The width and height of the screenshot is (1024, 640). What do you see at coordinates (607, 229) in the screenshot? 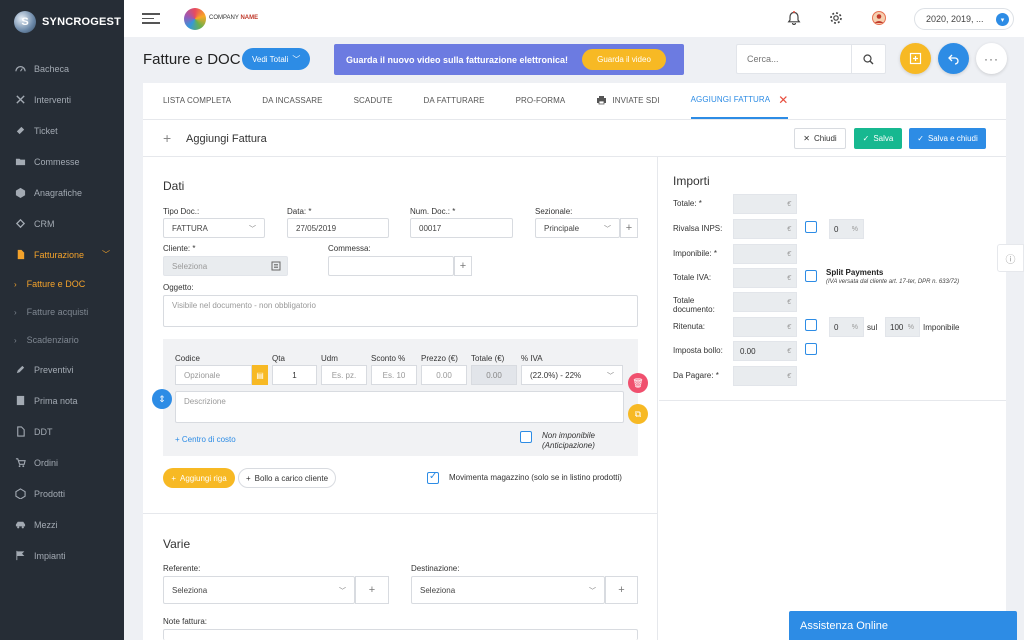
I see `chevron-down-icon: ﹀` at bounding box center [607, 229].